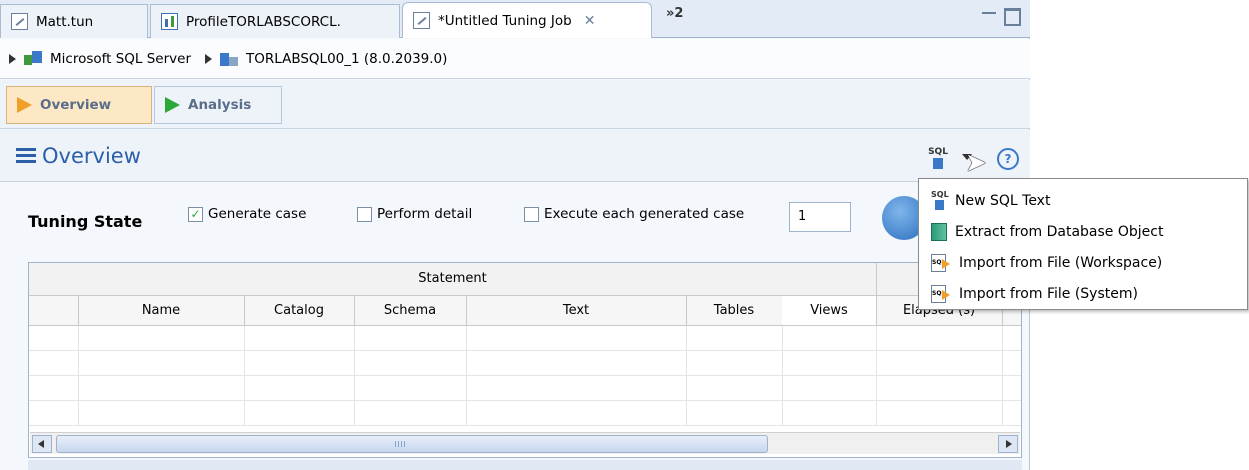 The height and width of the screenshot is (470, 1249). I want to click on statement-group-header: Statement, so click(453, 279).